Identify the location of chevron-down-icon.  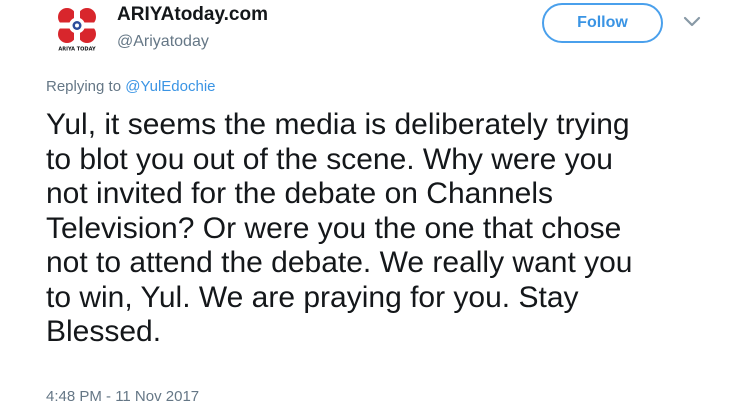
(692, 21).